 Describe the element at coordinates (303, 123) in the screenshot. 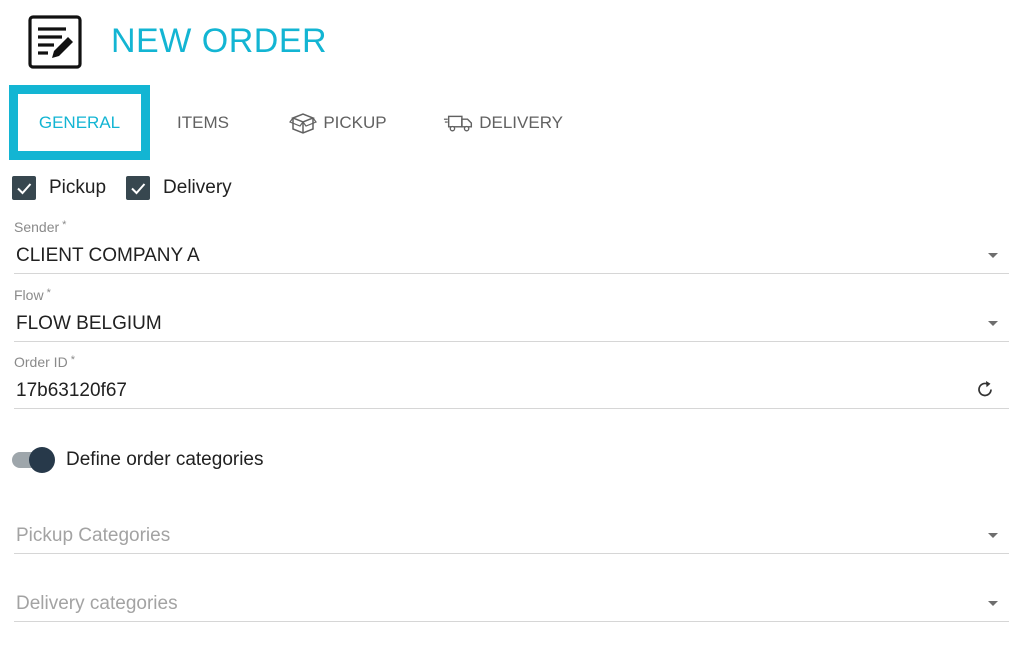

I see `box-icon` at that location.